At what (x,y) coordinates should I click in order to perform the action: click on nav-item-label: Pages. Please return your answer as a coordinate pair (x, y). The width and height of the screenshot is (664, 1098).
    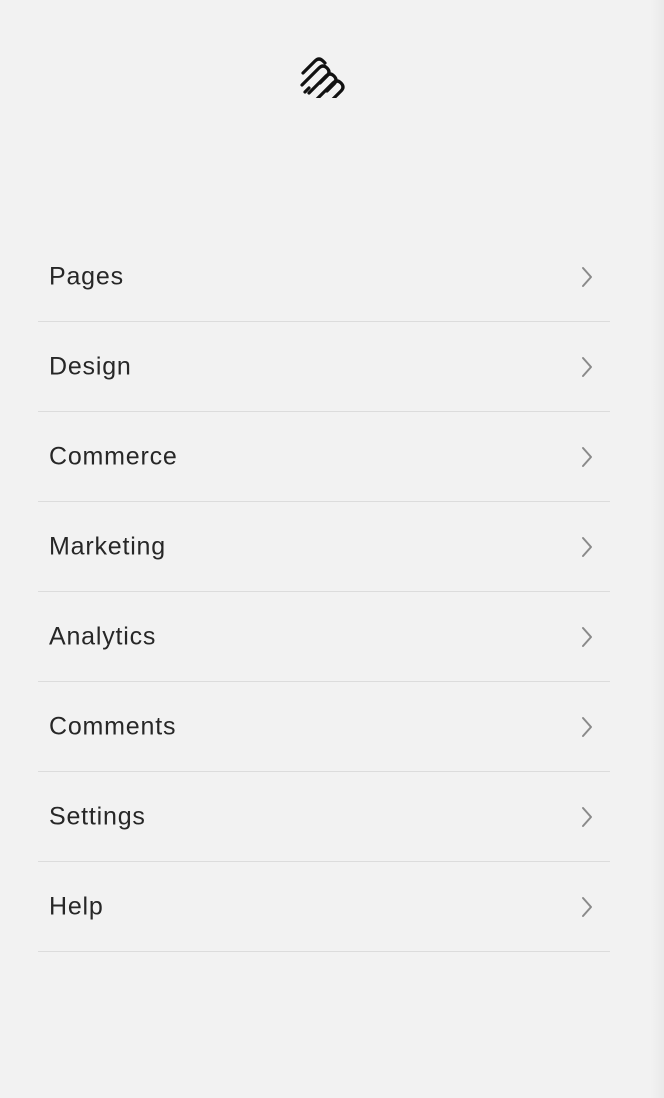
    Looking at the image, I should click on (86, 276).